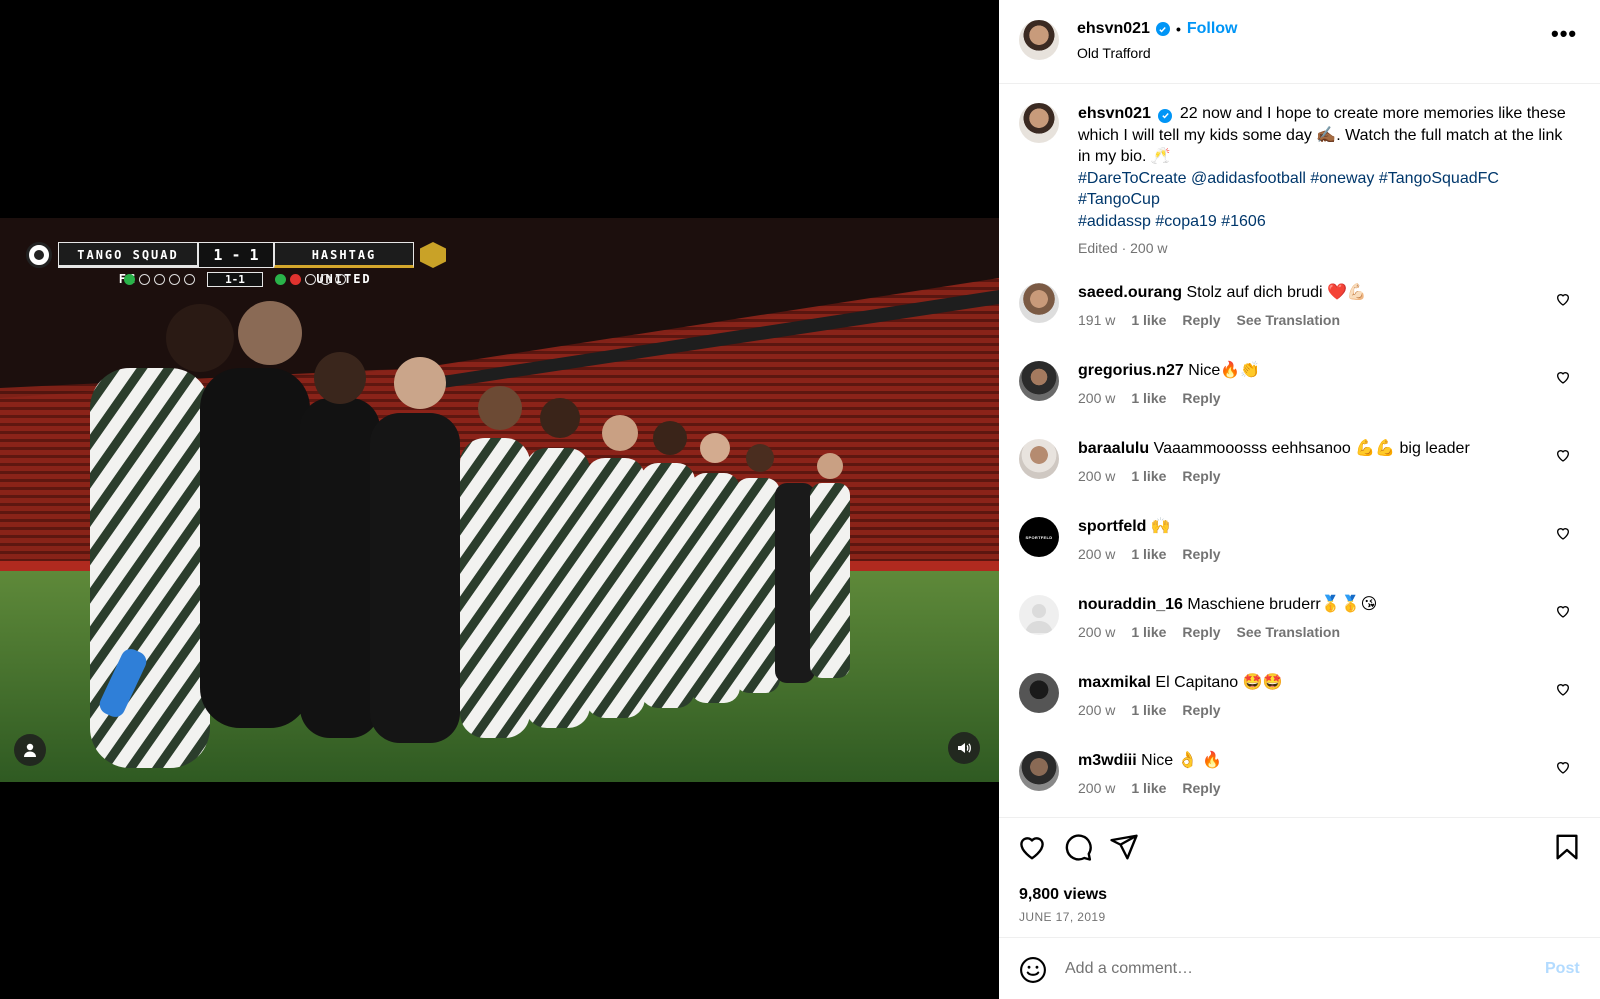 The width and height of the screenshot is (1600, 999). Describe the element at coordinates (1564, 34) in the screenshot. I see `more-icon: •••` at that location.